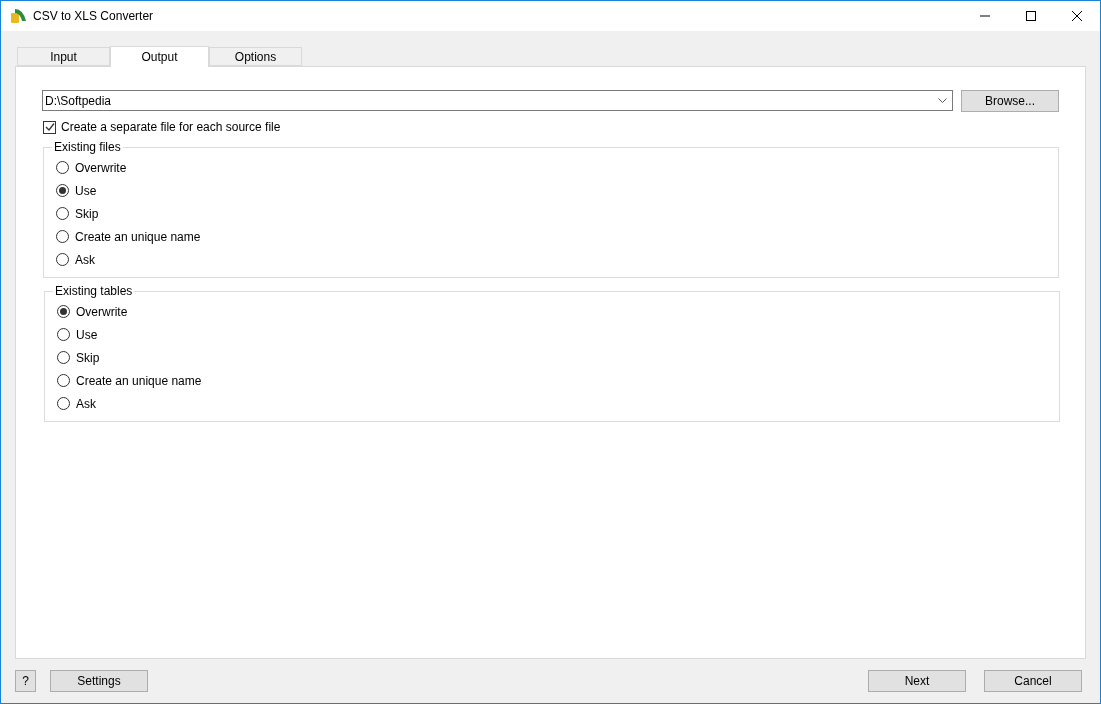 This screenshot has height=704, width=1101. What do you see at coordinates (93, 16) in the screenshot?
I see `window-title: CSV to XLS Converter` at bounding box center [93, 16].